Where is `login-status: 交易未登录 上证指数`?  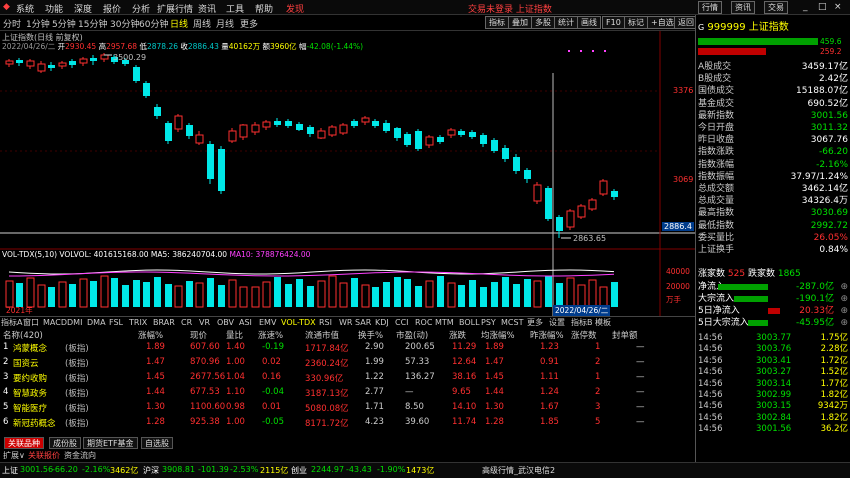
login-status: 交易未登录 上证指数 is located at coordinates (510, 8).